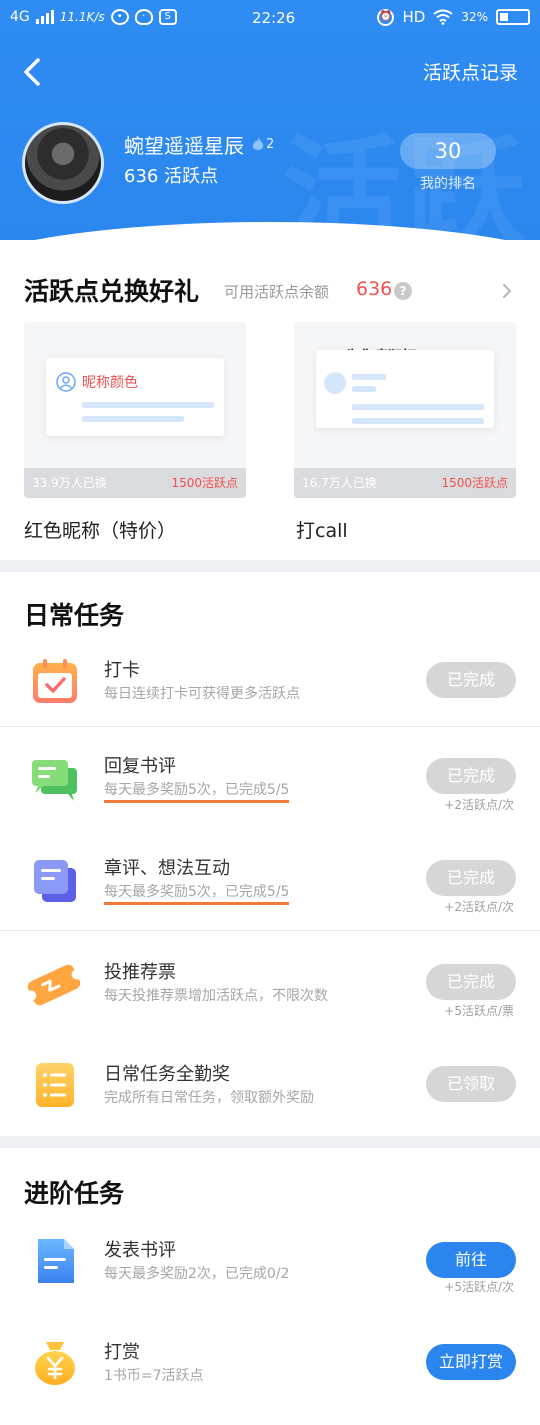 Image resolution: width=540 pixels, height=1425 pixels. Describe the element at coordinates (258, 143) in the screenshot. I see `flame-icon` at that location.